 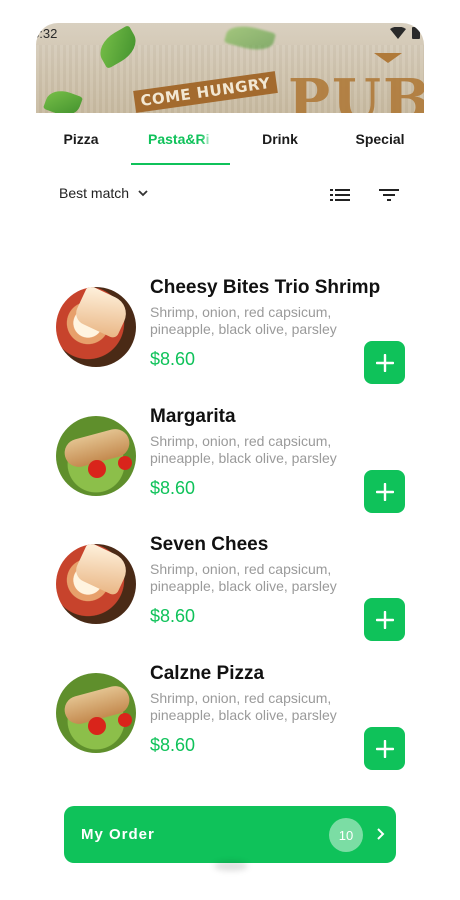 I want to click on item-name: Calzne Pizza, so click(x=207, y=673).